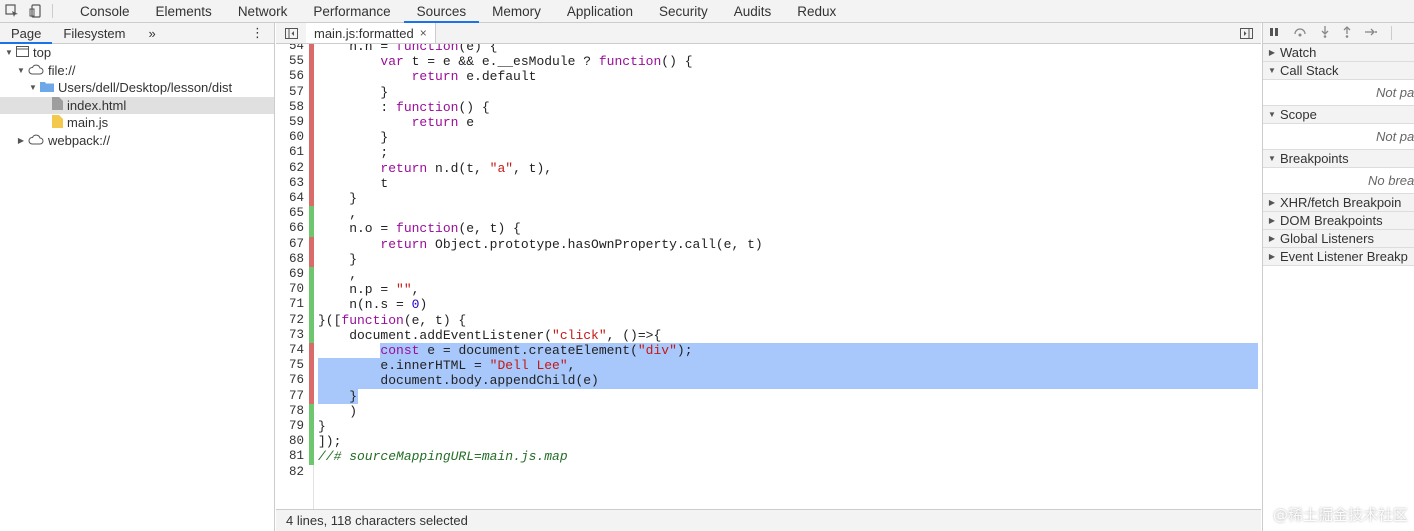 This screenshot has width=1414, height=531. I want to click on code-line: 61 ;, so click(768, 153).